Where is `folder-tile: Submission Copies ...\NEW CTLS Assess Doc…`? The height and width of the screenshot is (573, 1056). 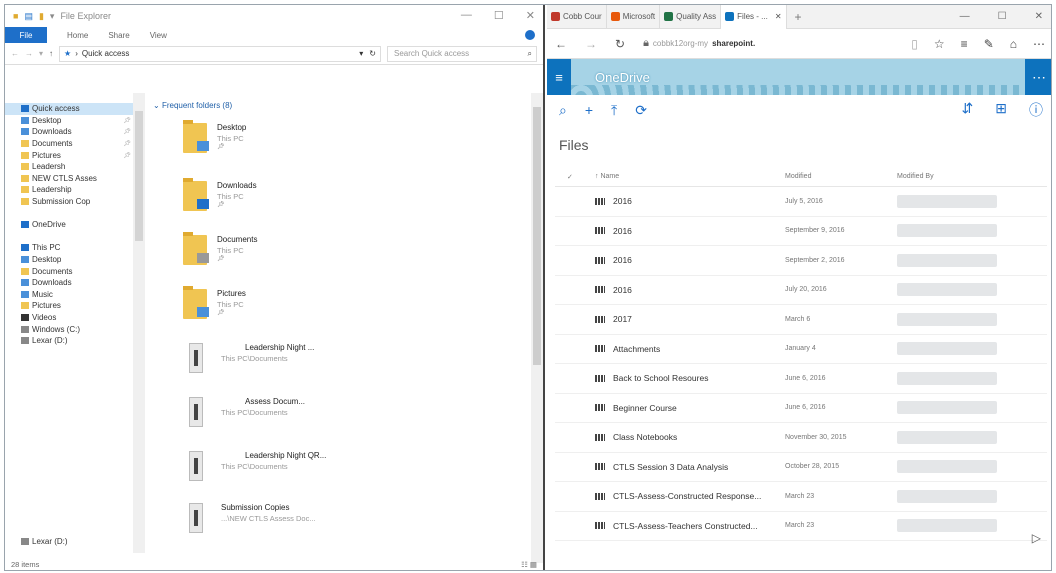
folder-tile: Submission Copies ...\NEW CTLS Assess Doc… is located at coordinates (249, 518).